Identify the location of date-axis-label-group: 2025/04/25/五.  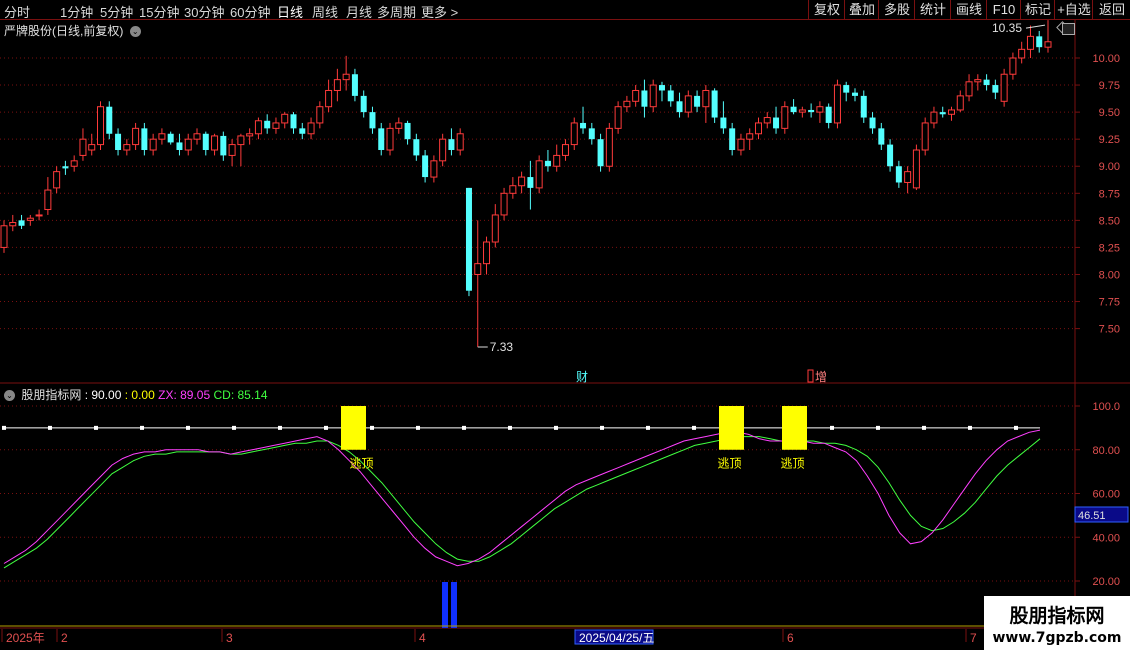
(614, 637).